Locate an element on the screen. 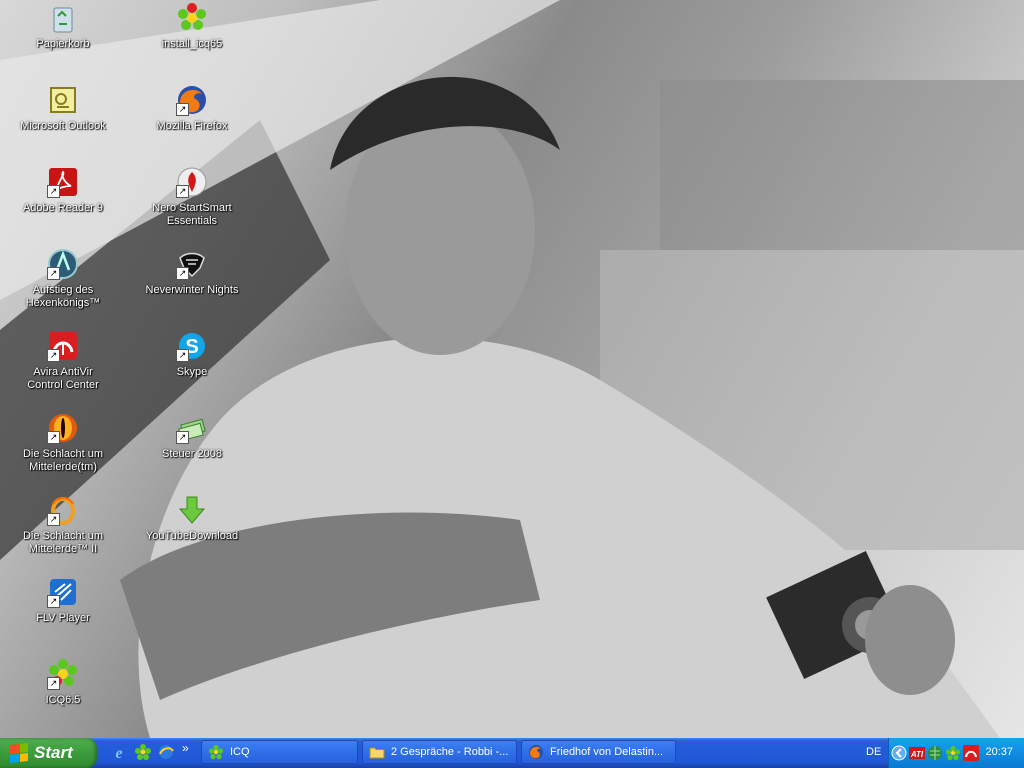  quick-launch-ie-icon: e is located at coordinates (119, 752).